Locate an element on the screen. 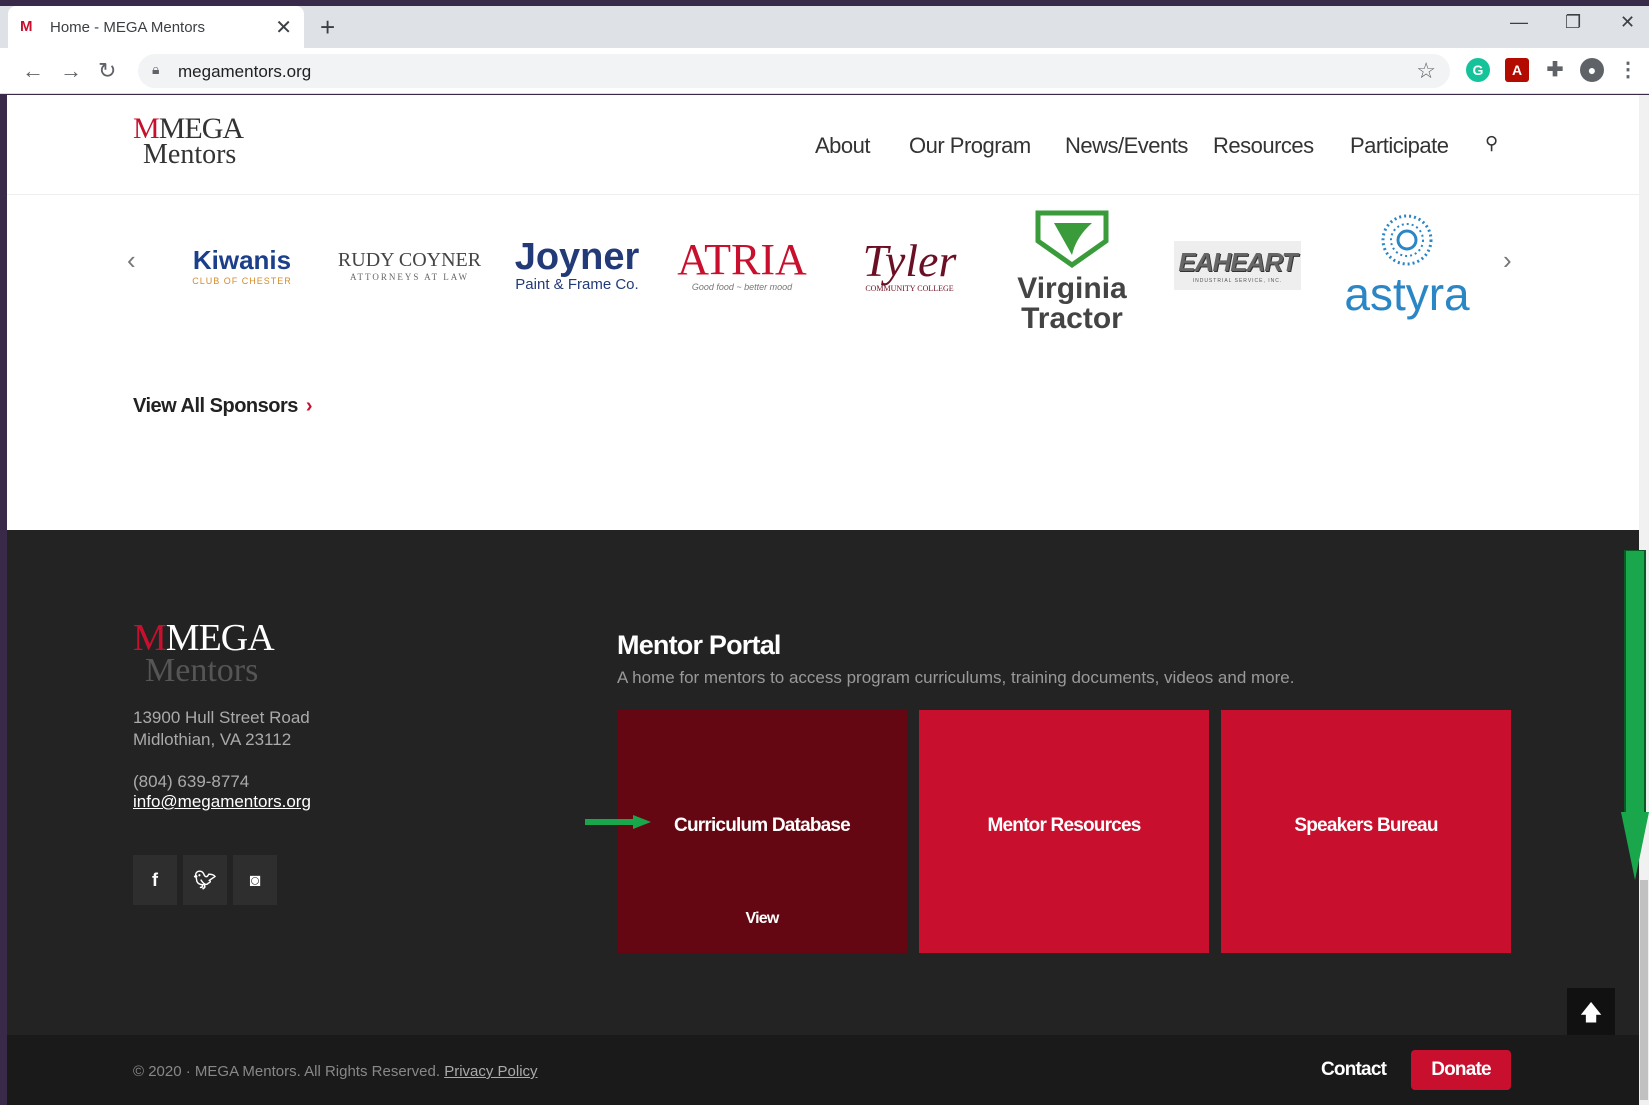 This screenshot has width=1649, height=1105. sponsor-sub: Paint & Frame Co. is located at coordinates (577, 284).